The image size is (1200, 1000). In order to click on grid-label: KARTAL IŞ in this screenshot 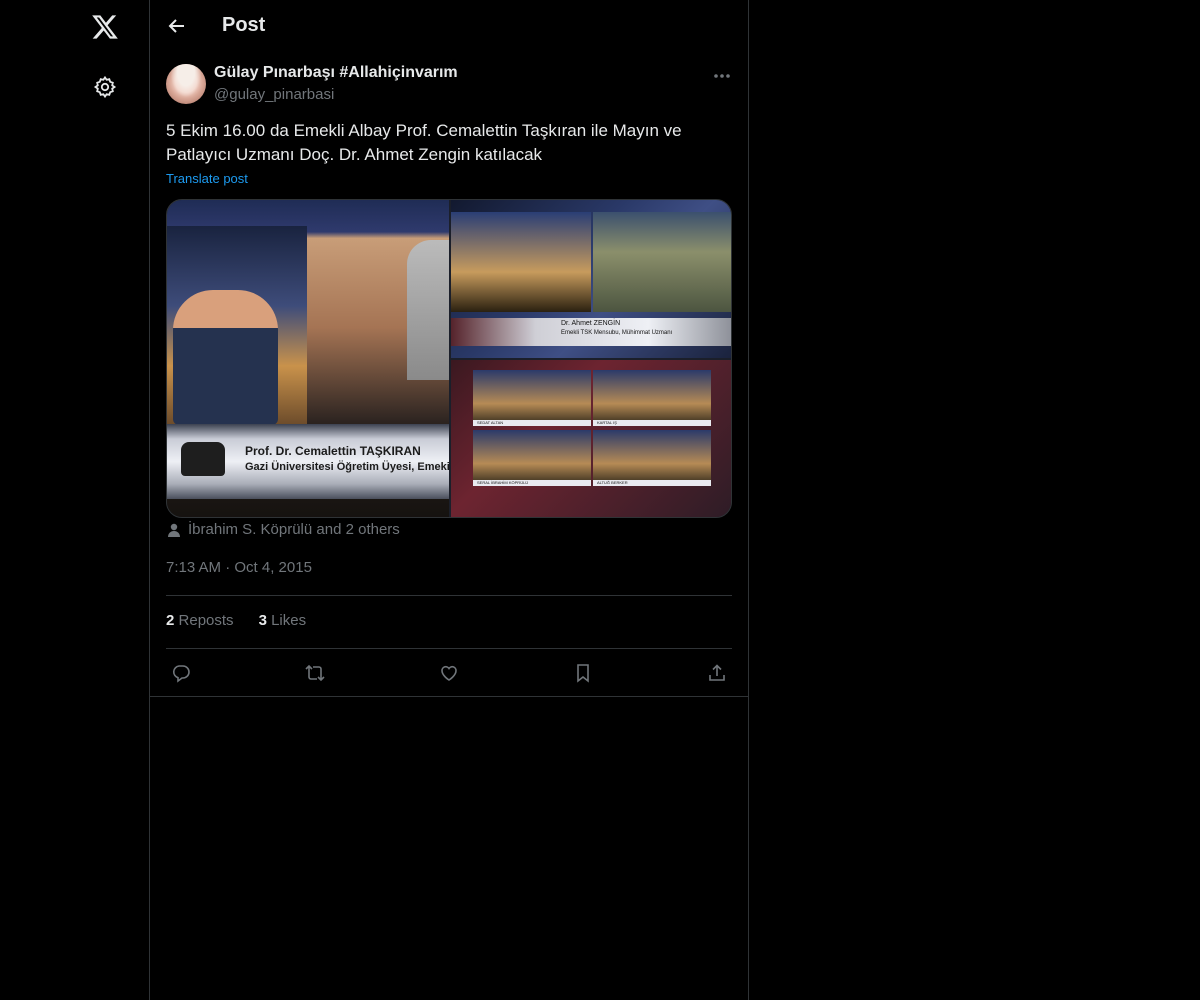, I will do `click(652, 423)`.